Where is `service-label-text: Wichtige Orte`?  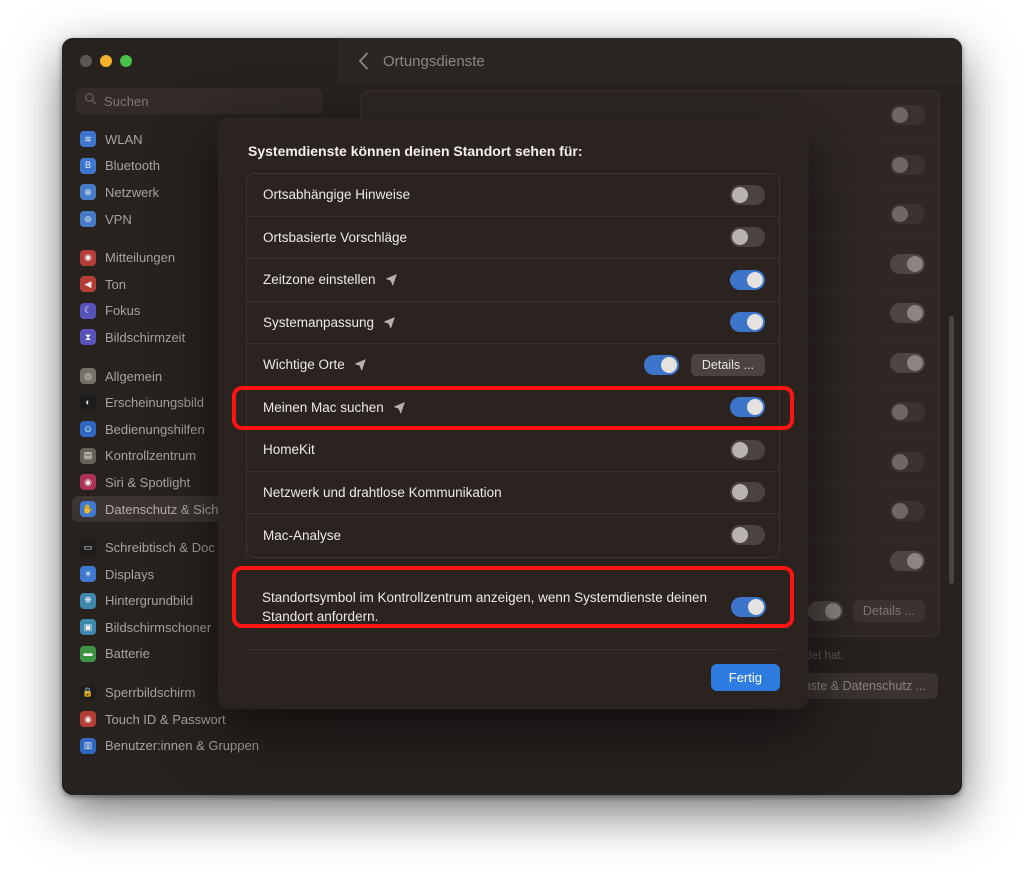 service-label-text: Wichtige Orte is located at coordinates (304, 365).